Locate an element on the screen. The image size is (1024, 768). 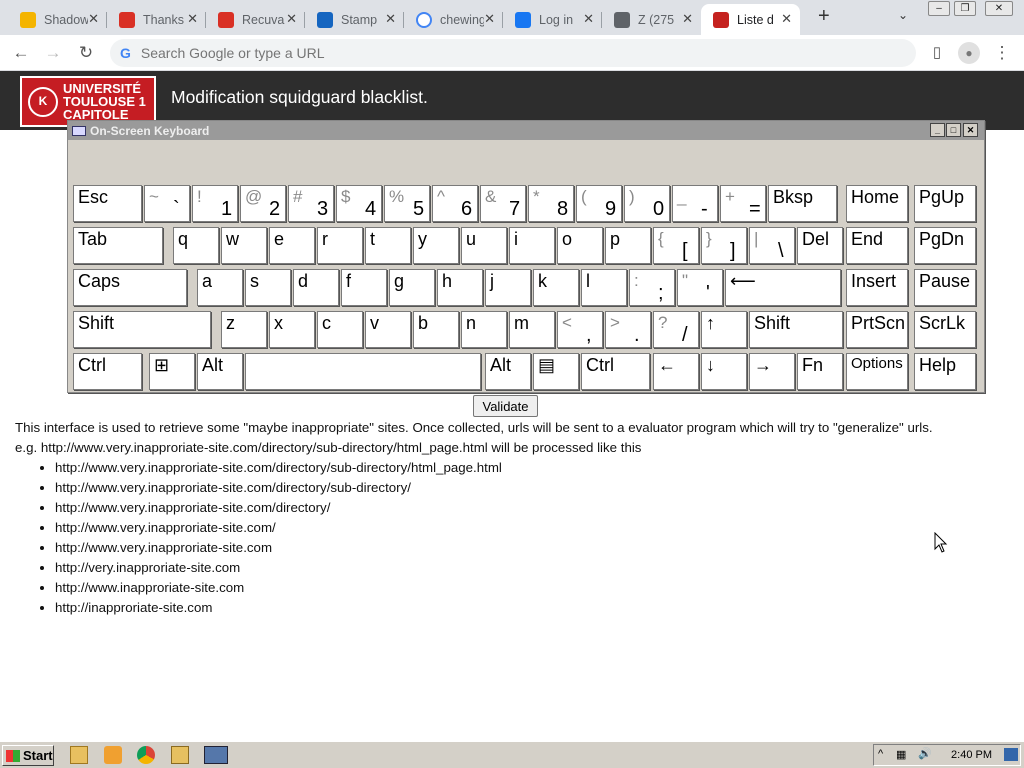
key is located at coordinates (363, 371).